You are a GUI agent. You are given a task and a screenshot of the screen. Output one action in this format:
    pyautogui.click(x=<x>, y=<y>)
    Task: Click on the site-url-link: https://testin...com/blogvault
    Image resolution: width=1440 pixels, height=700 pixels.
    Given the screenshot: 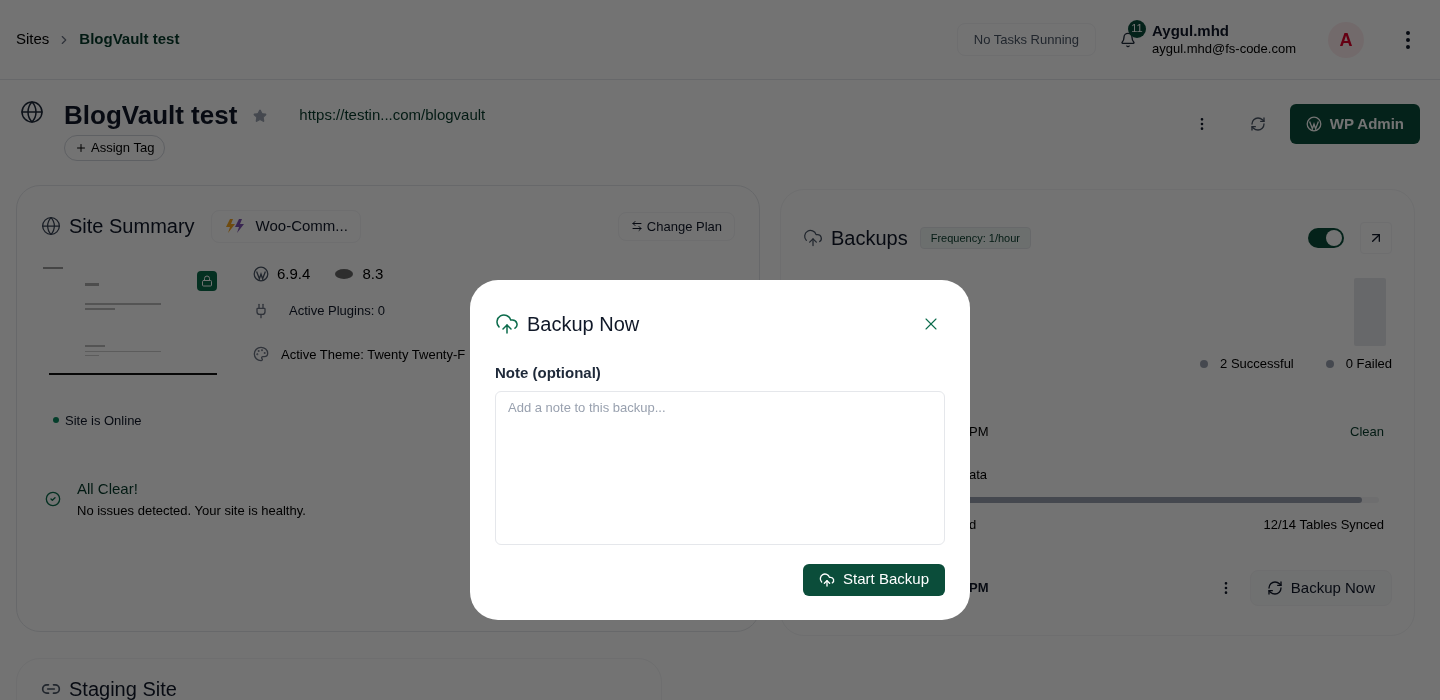 What is the action you would take?
    pyautogui.click(x=392, y=115)
    